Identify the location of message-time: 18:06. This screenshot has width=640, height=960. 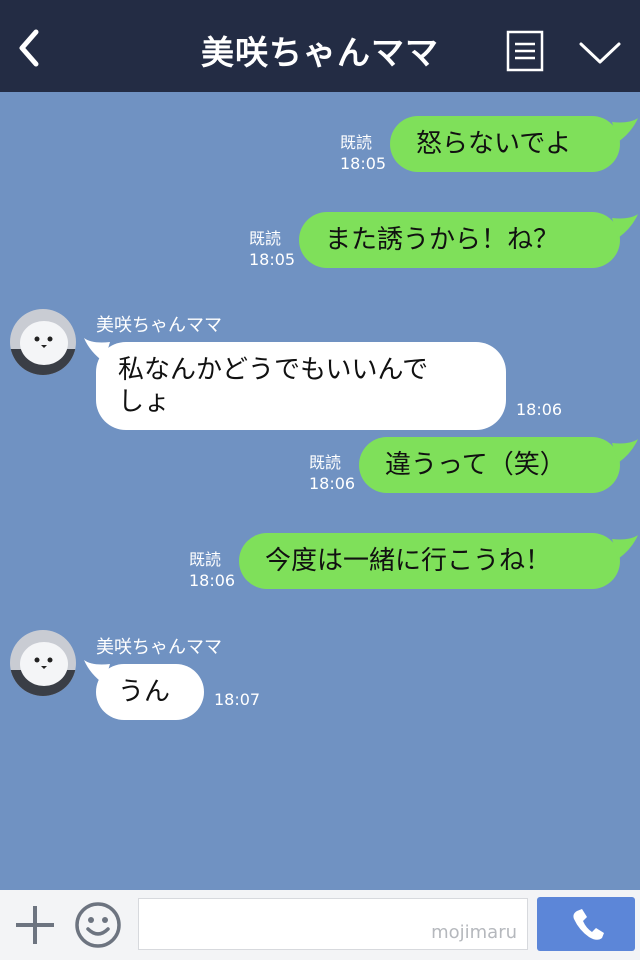
(539, 409).